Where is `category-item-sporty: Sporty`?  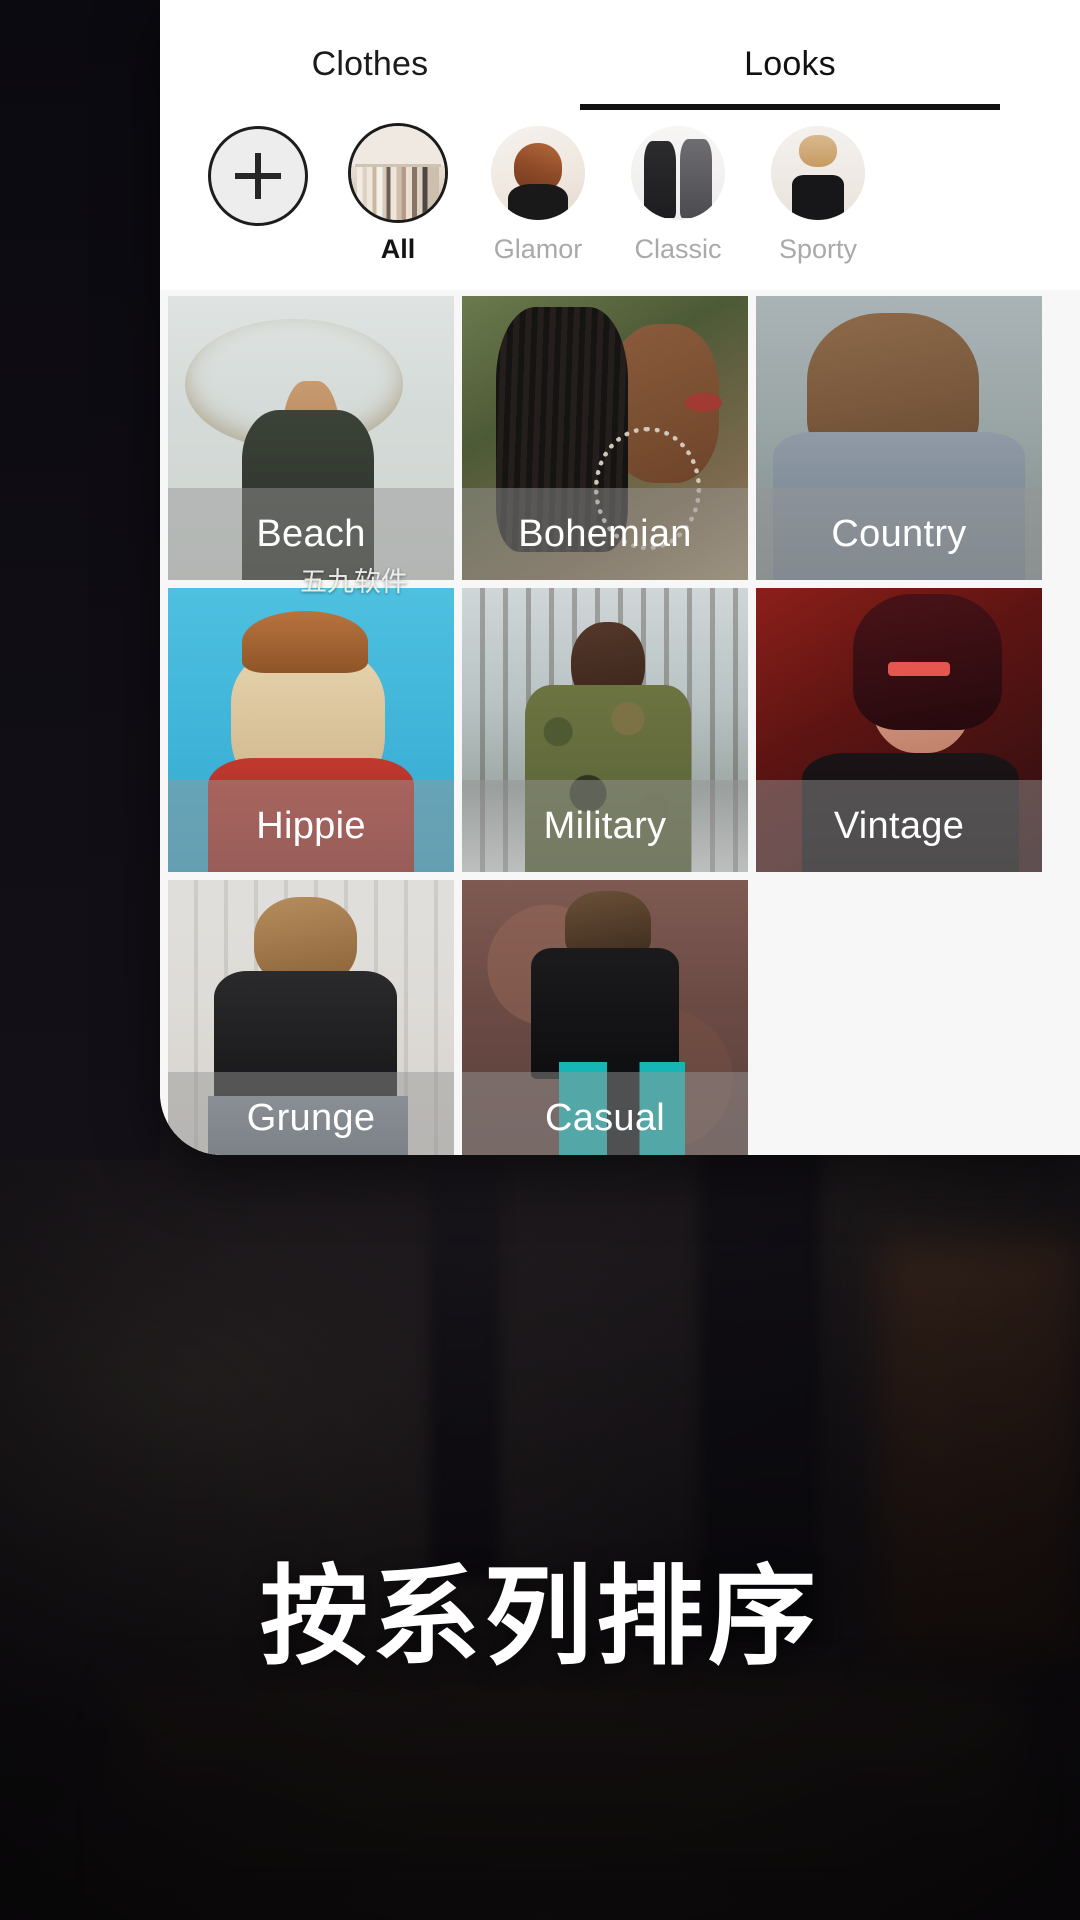
category-item-sporty: Sporty is located at coordinates (818, 187).